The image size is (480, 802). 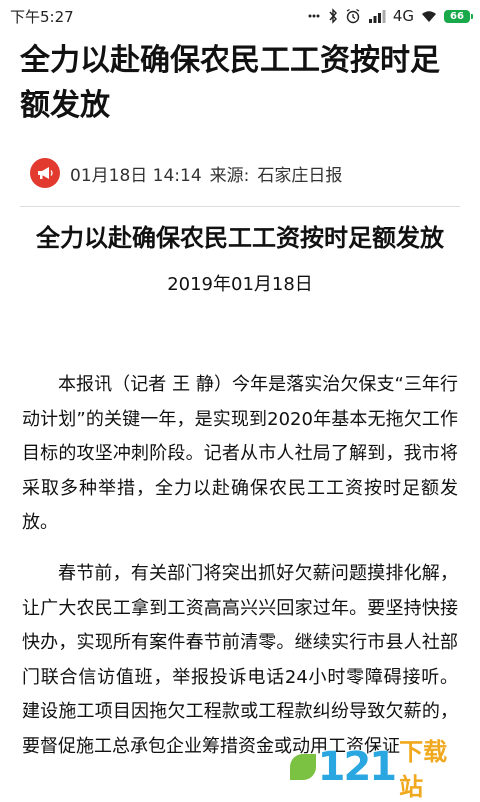 What do you see at coordinates (314, 16) in the screenshot?
I see `signal-dots-icon` at bounding box center [314, 16].